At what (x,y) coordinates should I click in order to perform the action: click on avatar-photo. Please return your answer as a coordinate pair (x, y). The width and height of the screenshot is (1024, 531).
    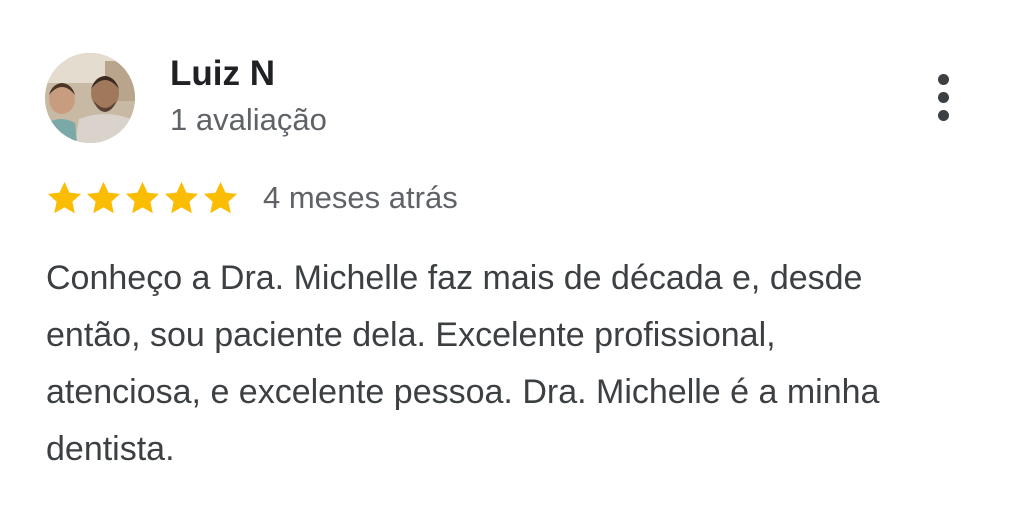
    Looking at the image, I should click on (90, 98).